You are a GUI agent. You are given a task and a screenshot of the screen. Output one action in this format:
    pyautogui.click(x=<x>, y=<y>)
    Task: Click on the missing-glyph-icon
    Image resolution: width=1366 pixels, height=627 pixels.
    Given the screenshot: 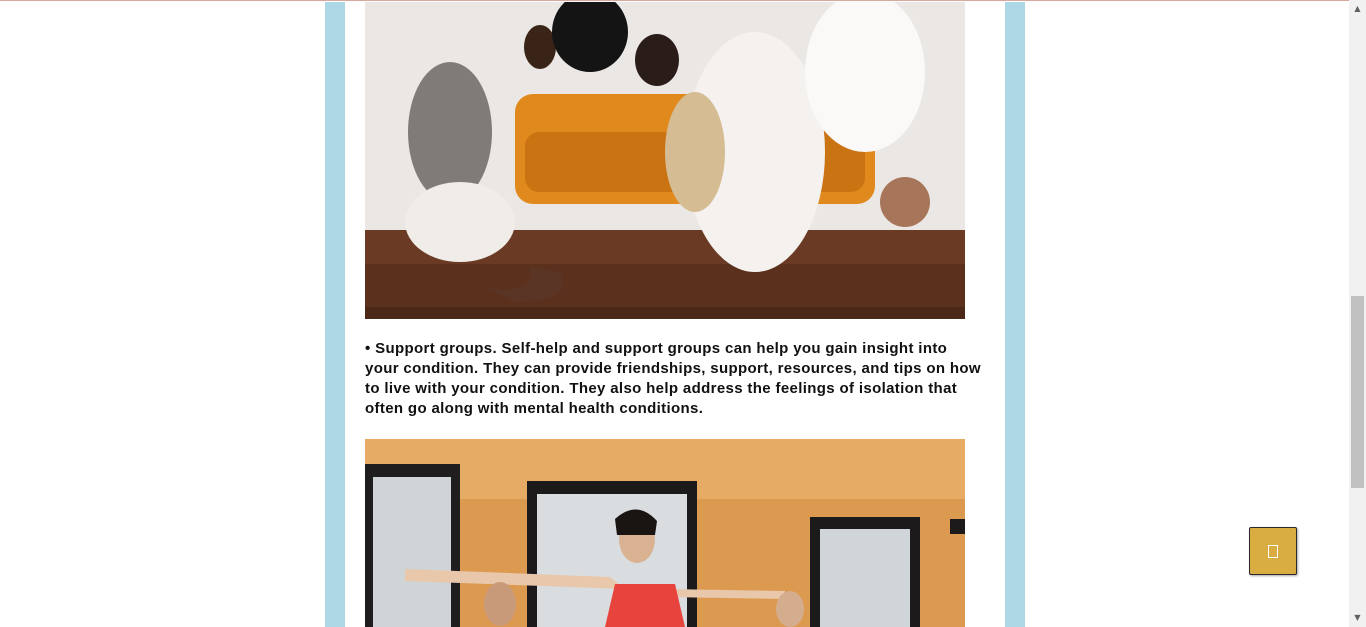 What is the action you would take?
    pyautogui.click(x=1273, y=551)
    